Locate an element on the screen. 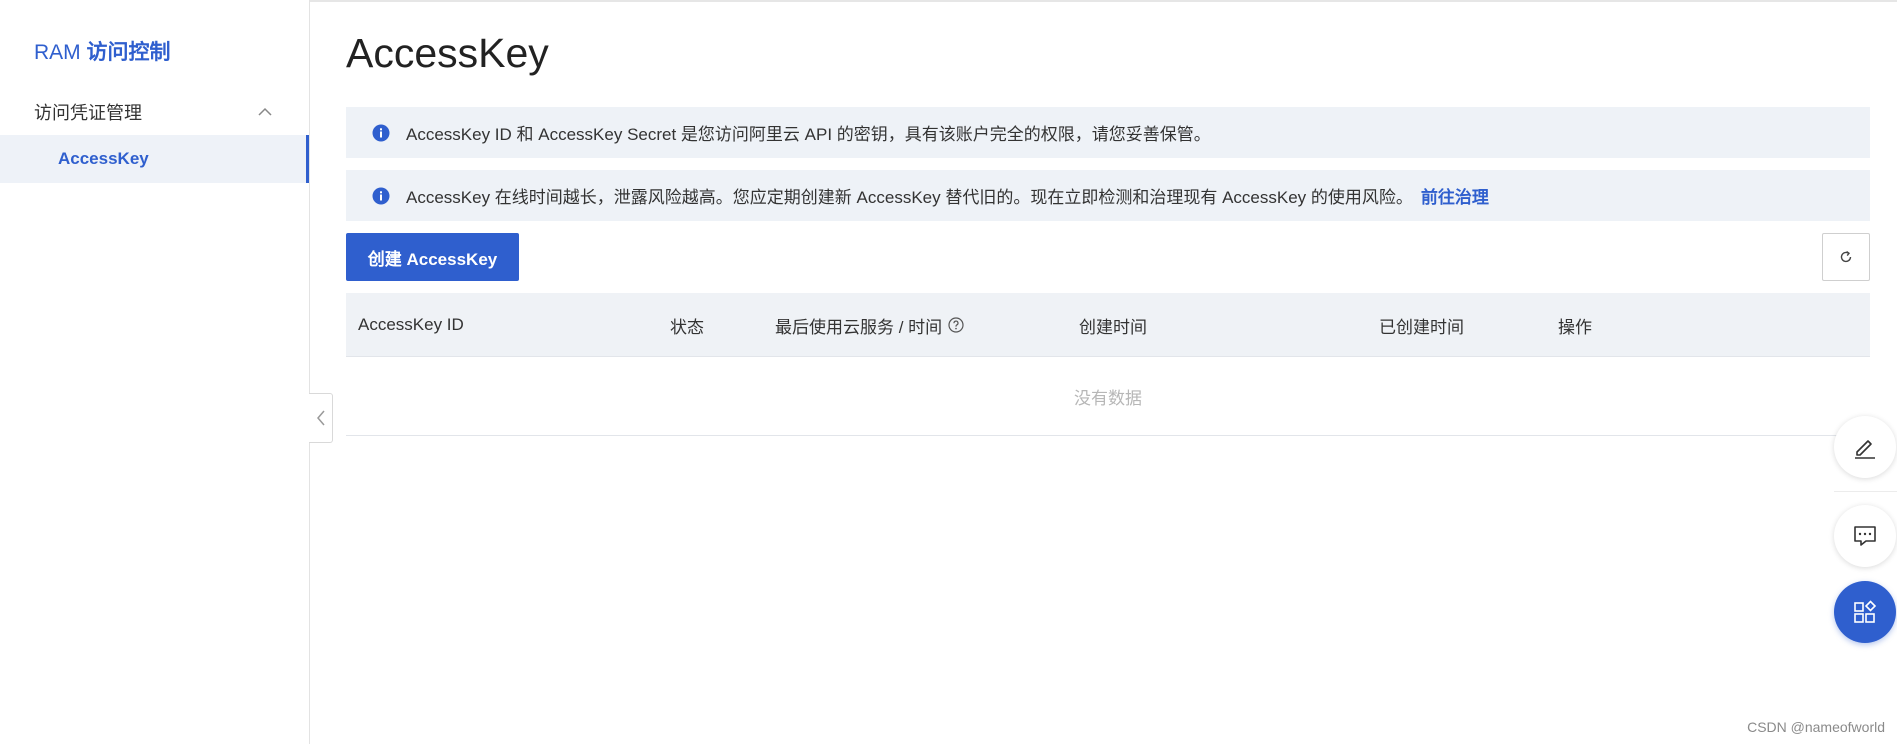 This screenshot has width=1897, height=744. table-empty-row: 没有数据 is located at coordinates (1108, 396).